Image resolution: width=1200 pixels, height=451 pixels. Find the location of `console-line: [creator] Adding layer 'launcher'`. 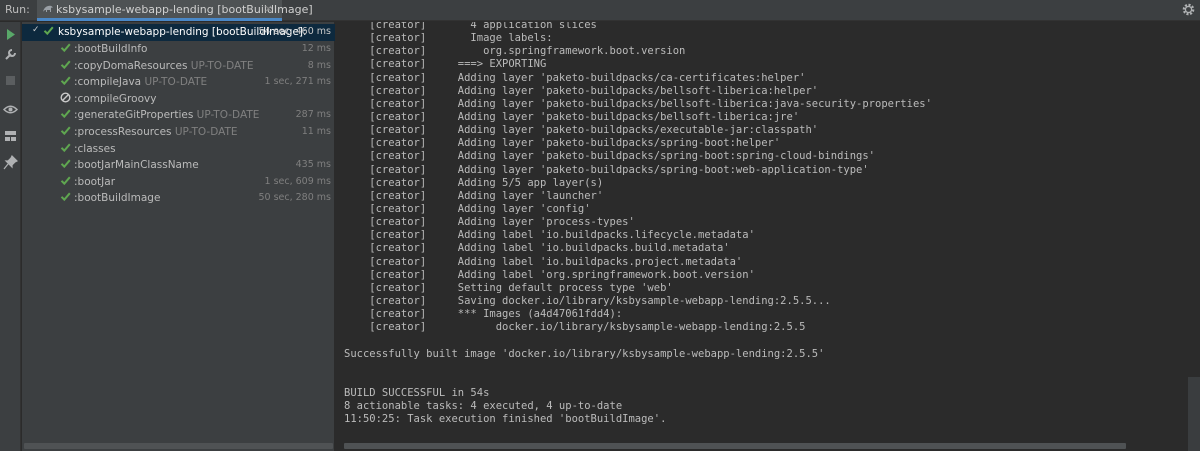

console-line: [creator] Adding layer 'launcher' is located at coordinates (474, 195).